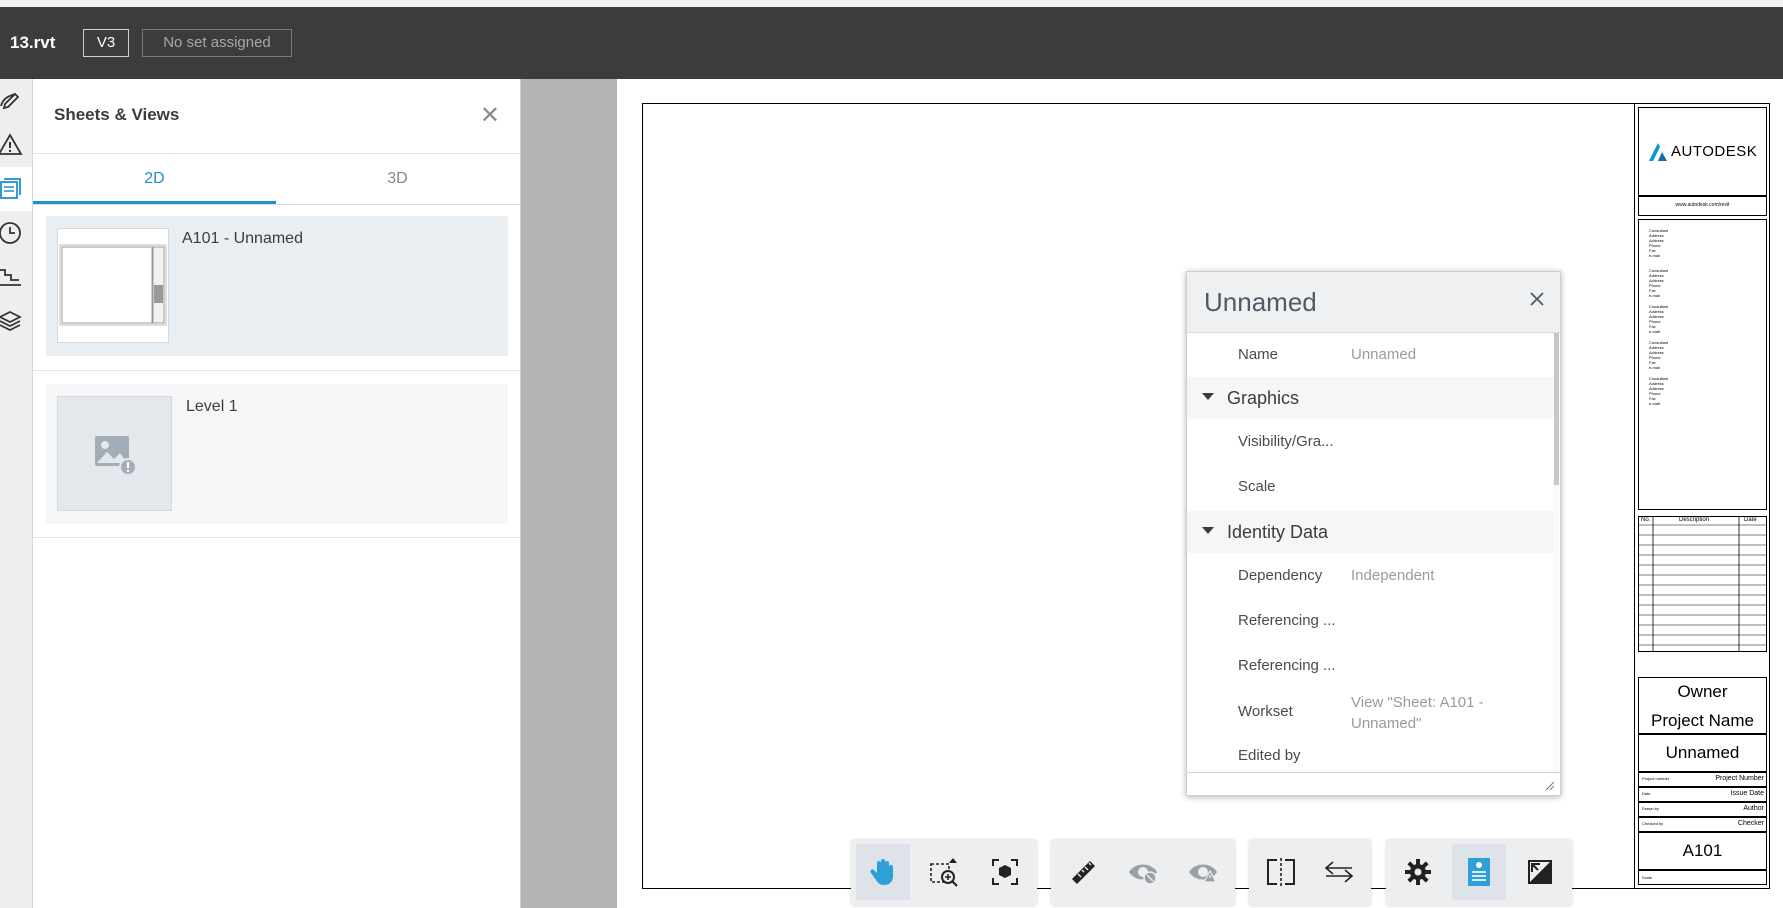 The width and height of the screenshot is (1783, 908). Describe the element at coordinates (276, 116) in the screenshot. I see `panel-header: Sheets & Views ✕` at that location.